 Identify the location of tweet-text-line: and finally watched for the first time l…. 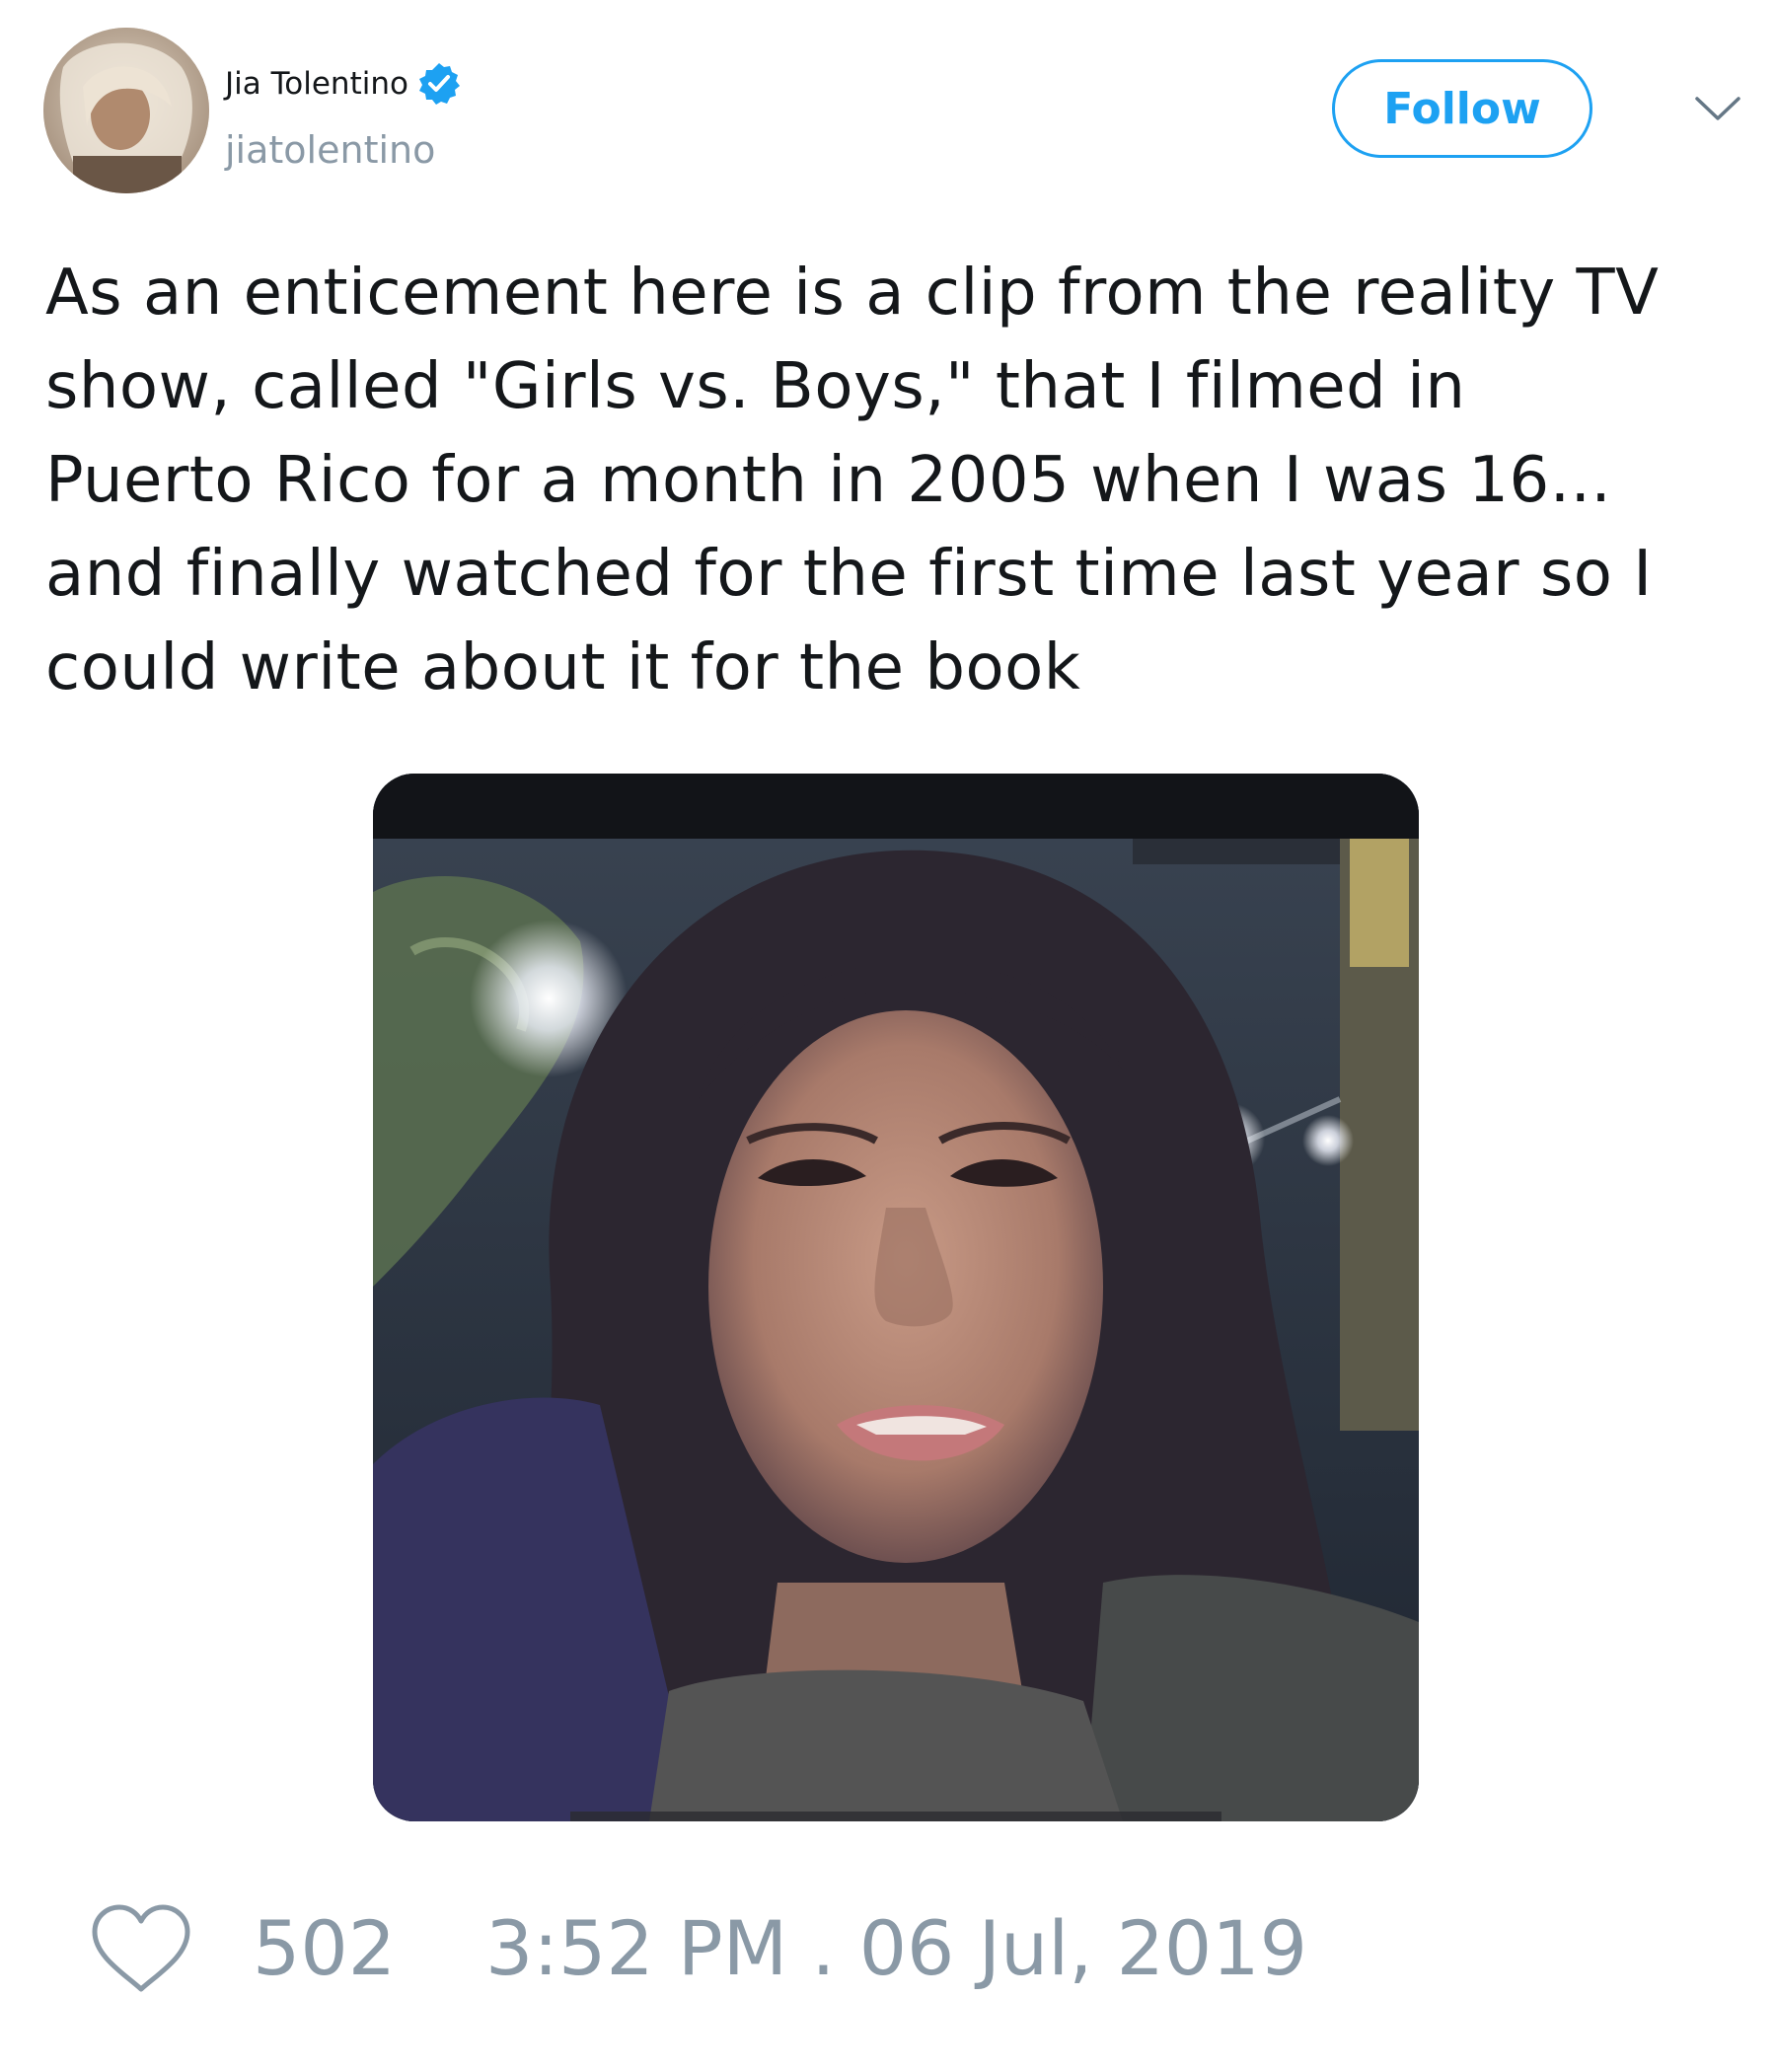
(849, 574).